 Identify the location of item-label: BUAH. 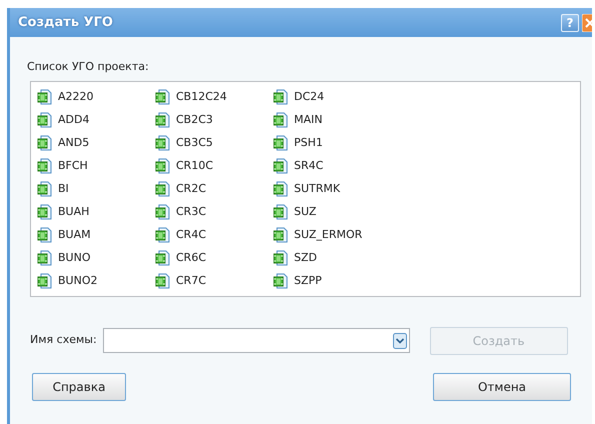
(74, 212).